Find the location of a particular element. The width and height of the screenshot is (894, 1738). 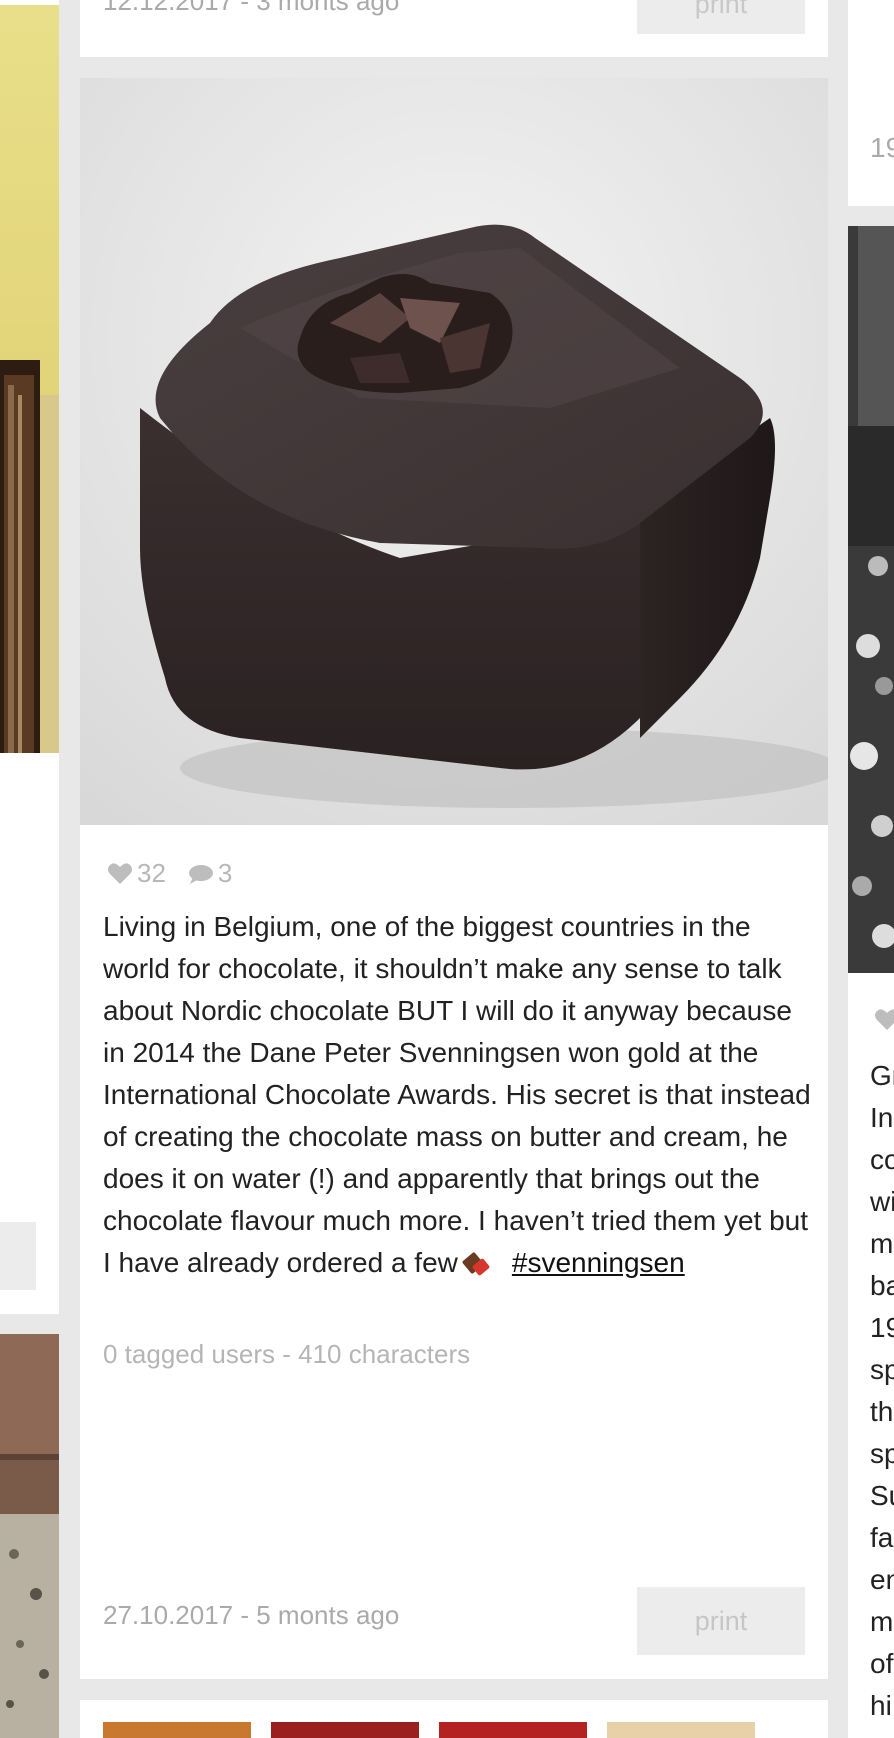

left-print-button is located at coordinates (18, 1256).